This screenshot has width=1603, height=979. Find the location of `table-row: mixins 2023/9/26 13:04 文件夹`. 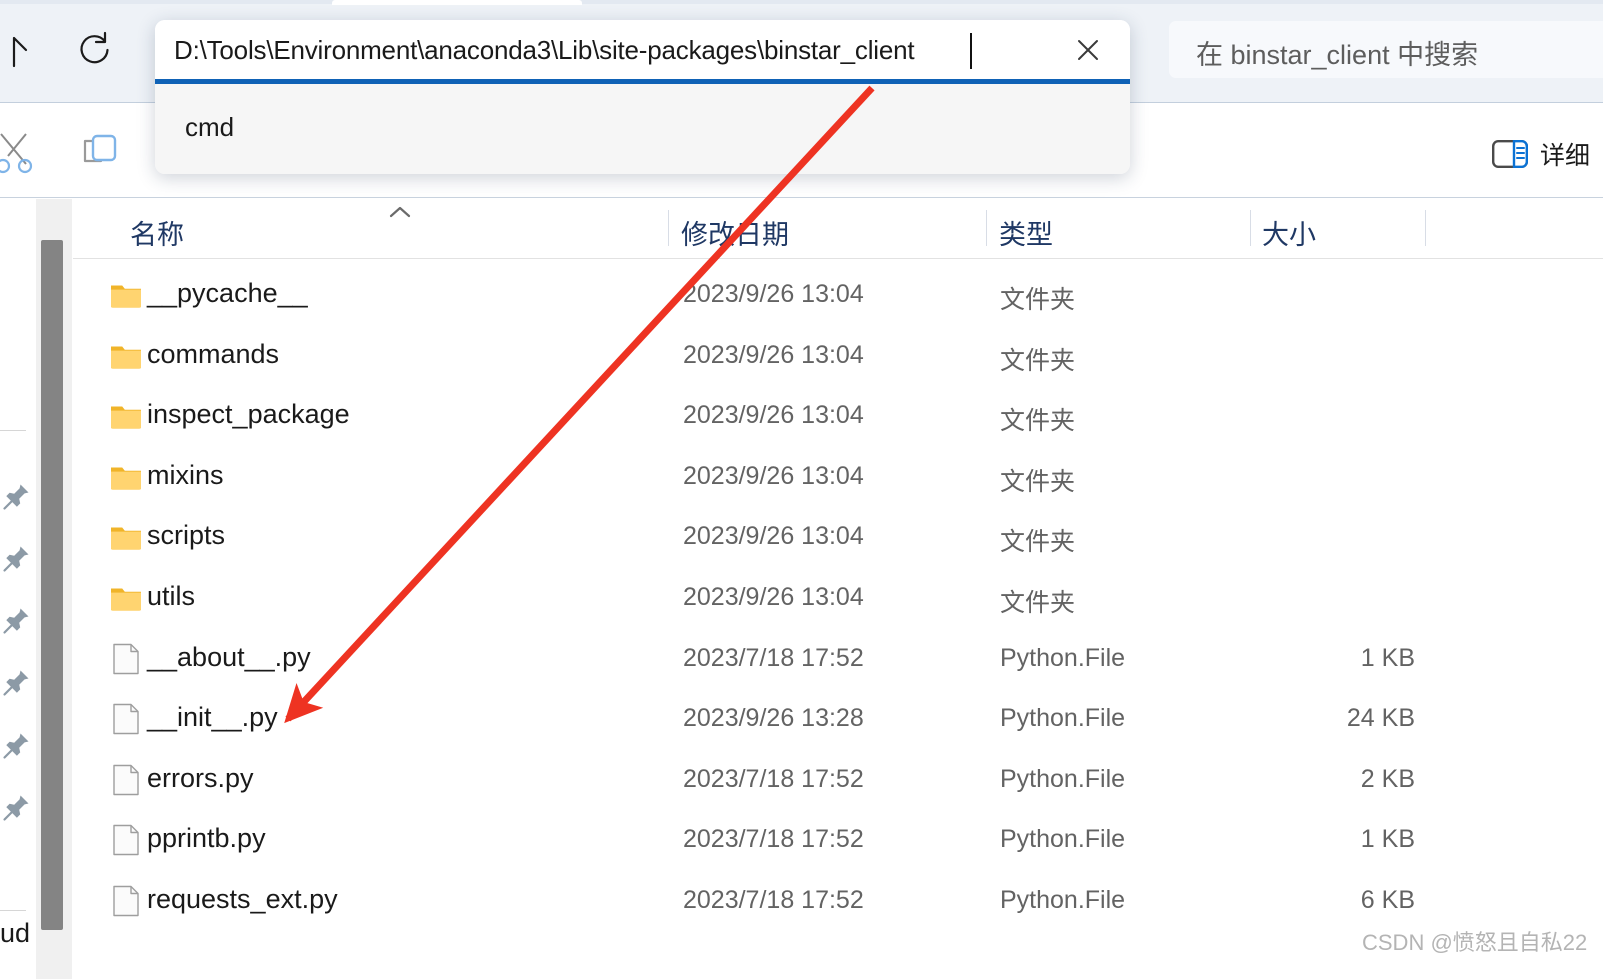

table-row: mixins 2023/9/26 13:04 文件夹 is located at coordinates (838, 478).